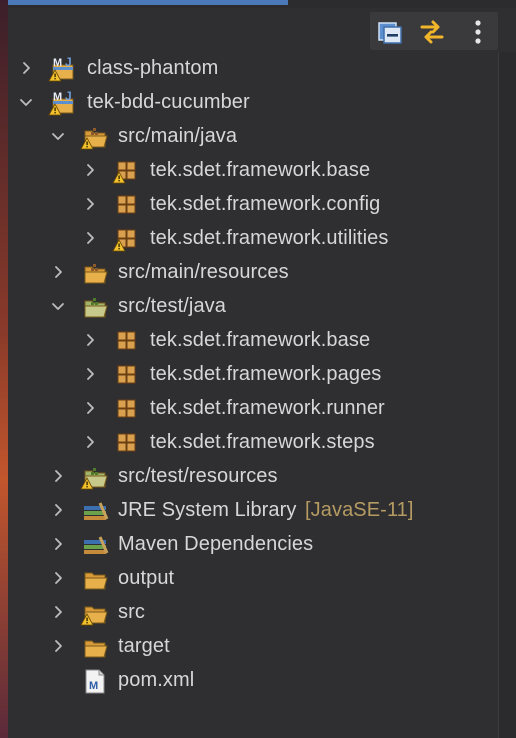 Image resolution: width=516 pixels, height=738 pixels. Describe the element at coordinates (93, 686) in the screenshot. I see `svg-text: M` at that location.